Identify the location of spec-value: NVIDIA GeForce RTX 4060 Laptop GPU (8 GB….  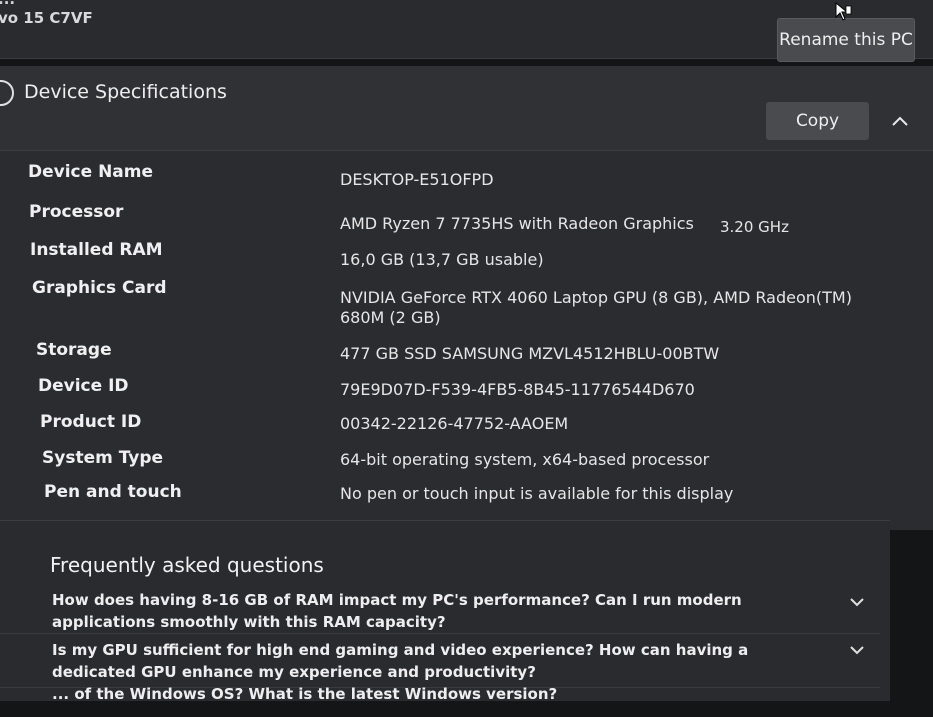
(596, 307).